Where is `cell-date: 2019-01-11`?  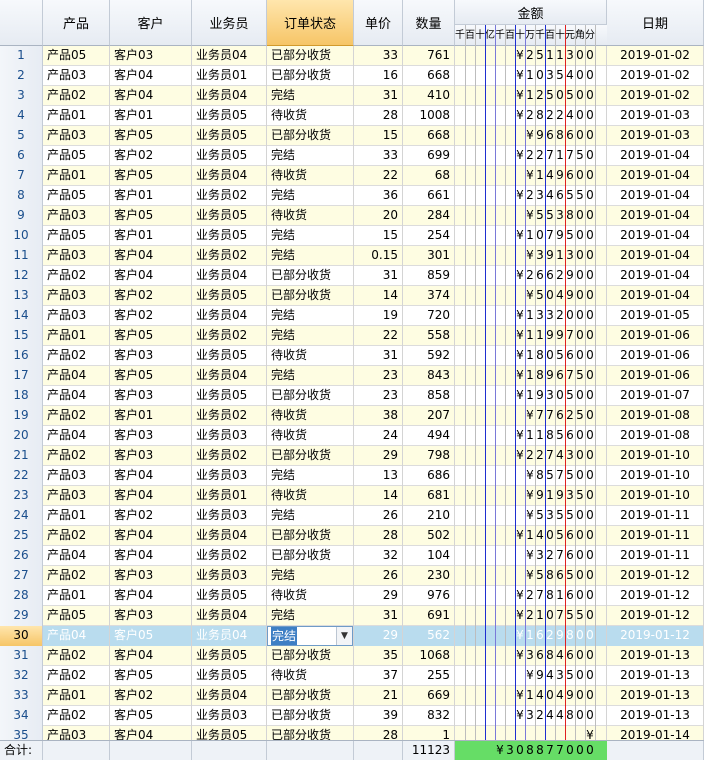
cell-date: 2019-01-11 is located at coordinates (655, 556).